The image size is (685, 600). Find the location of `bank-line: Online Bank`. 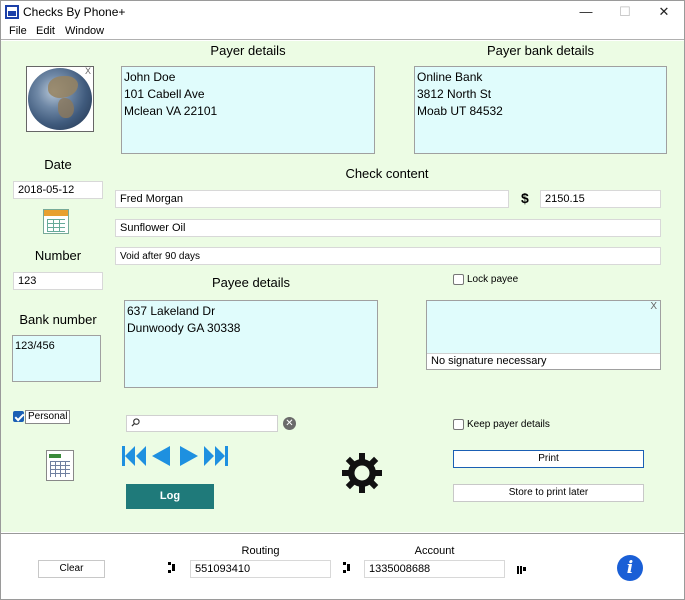

bank-line: Online Bank is located at coordinates (450, 77).